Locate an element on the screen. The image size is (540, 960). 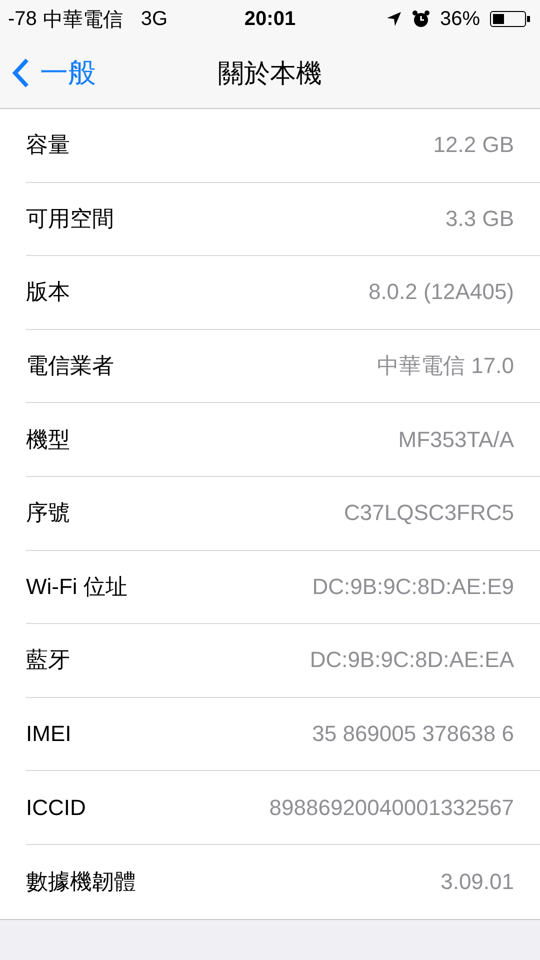
row-value: C37LQSC3FRC5 is located at coordinates (429, 513).